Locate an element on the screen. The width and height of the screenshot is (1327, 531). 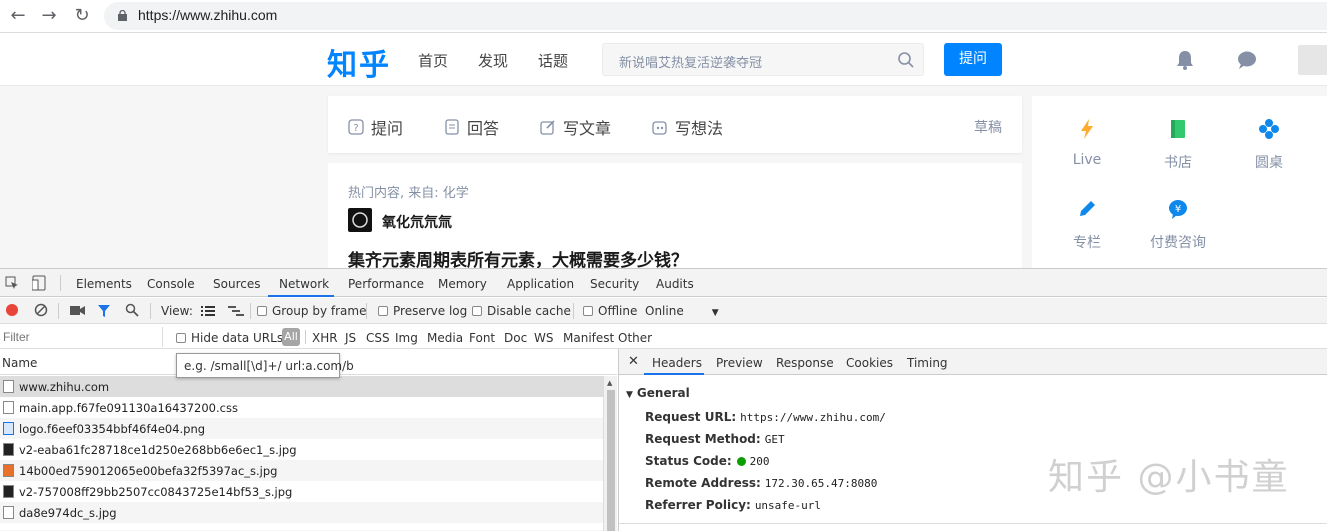
user-avatar is located at coordinates (1312, 60).